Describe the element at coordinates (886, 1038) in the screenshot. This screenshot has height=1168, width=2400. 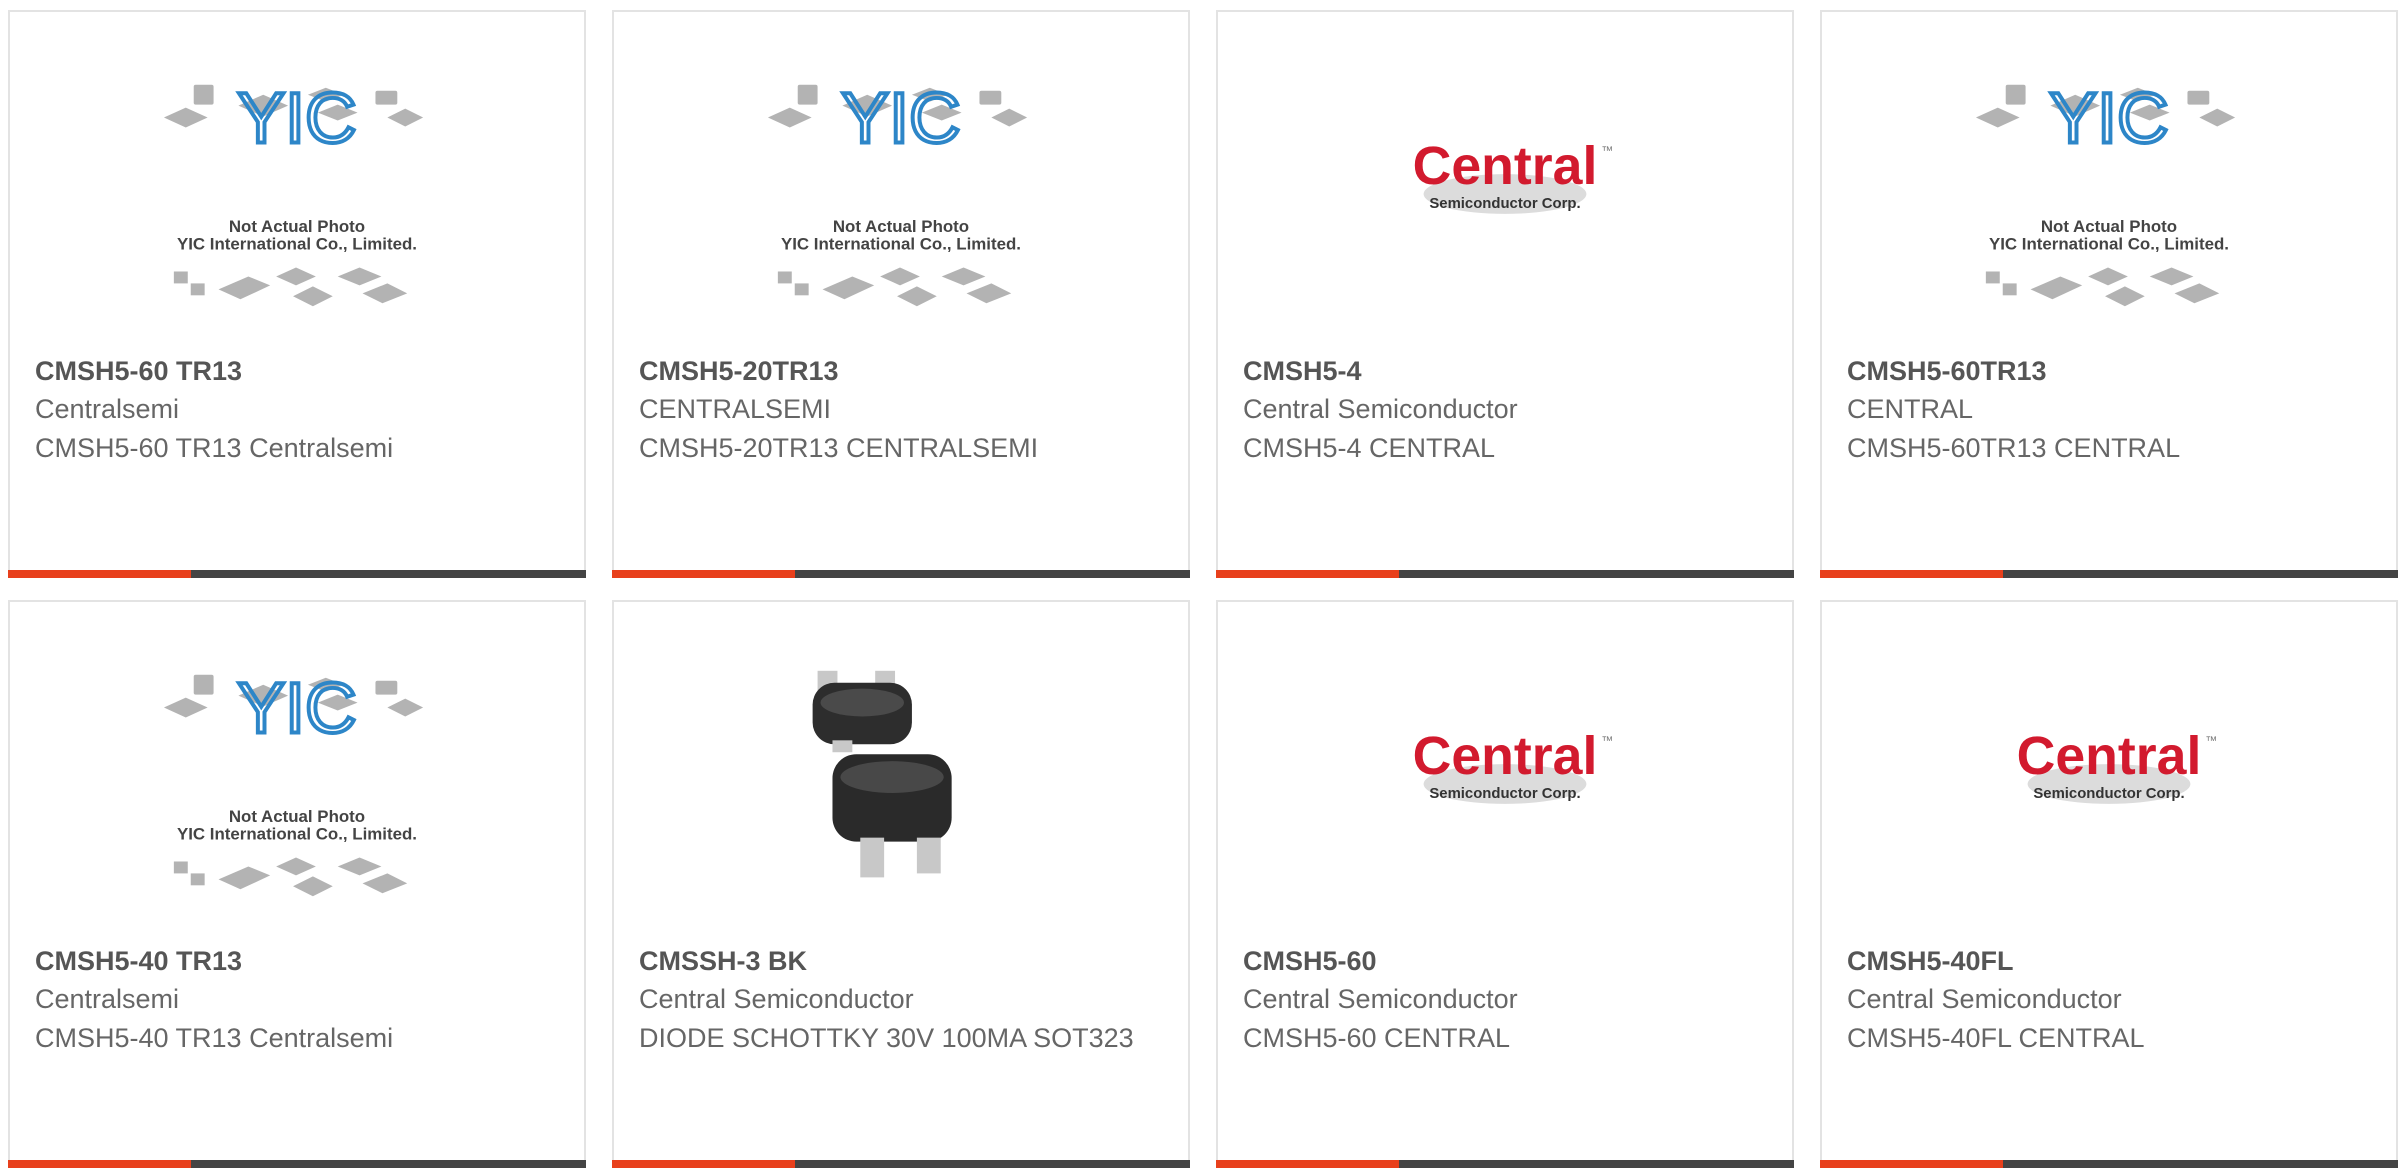
I see `description: DIODE SCHOTTKY 30V 100MA SOT323` at that location.